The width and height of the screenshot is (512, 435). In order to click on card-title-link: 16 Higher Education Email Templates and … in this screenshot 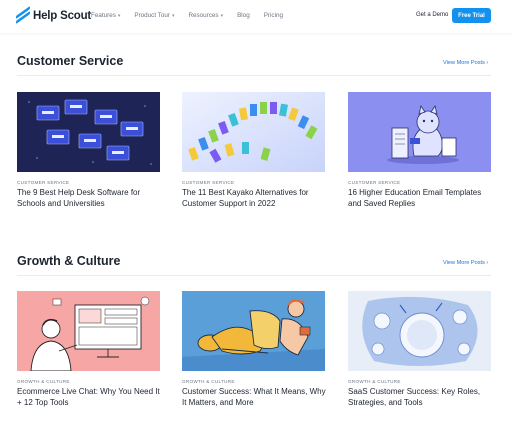, I will do `click(421, 198)`.